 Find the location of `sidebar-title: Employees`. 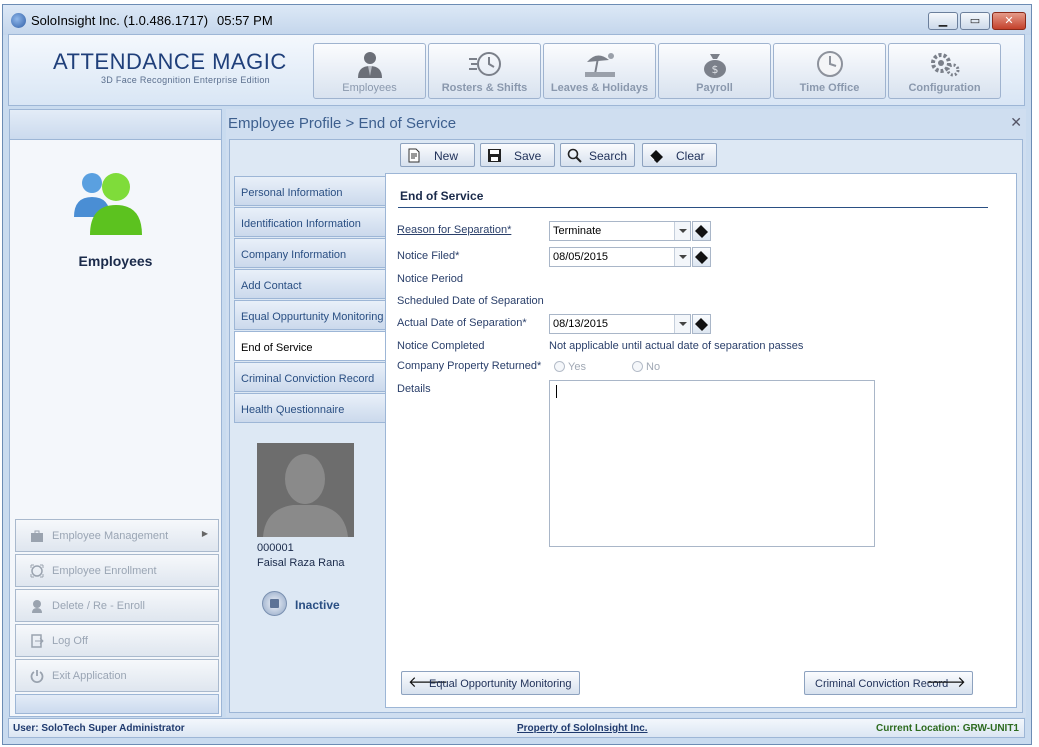

sidebar-title: Employees is located at coordinates (115, 261).